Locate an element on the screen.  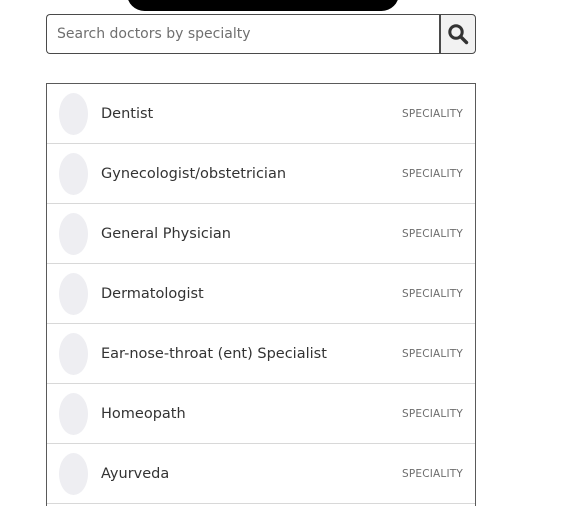
search-button is located at coordinates (457, 34).